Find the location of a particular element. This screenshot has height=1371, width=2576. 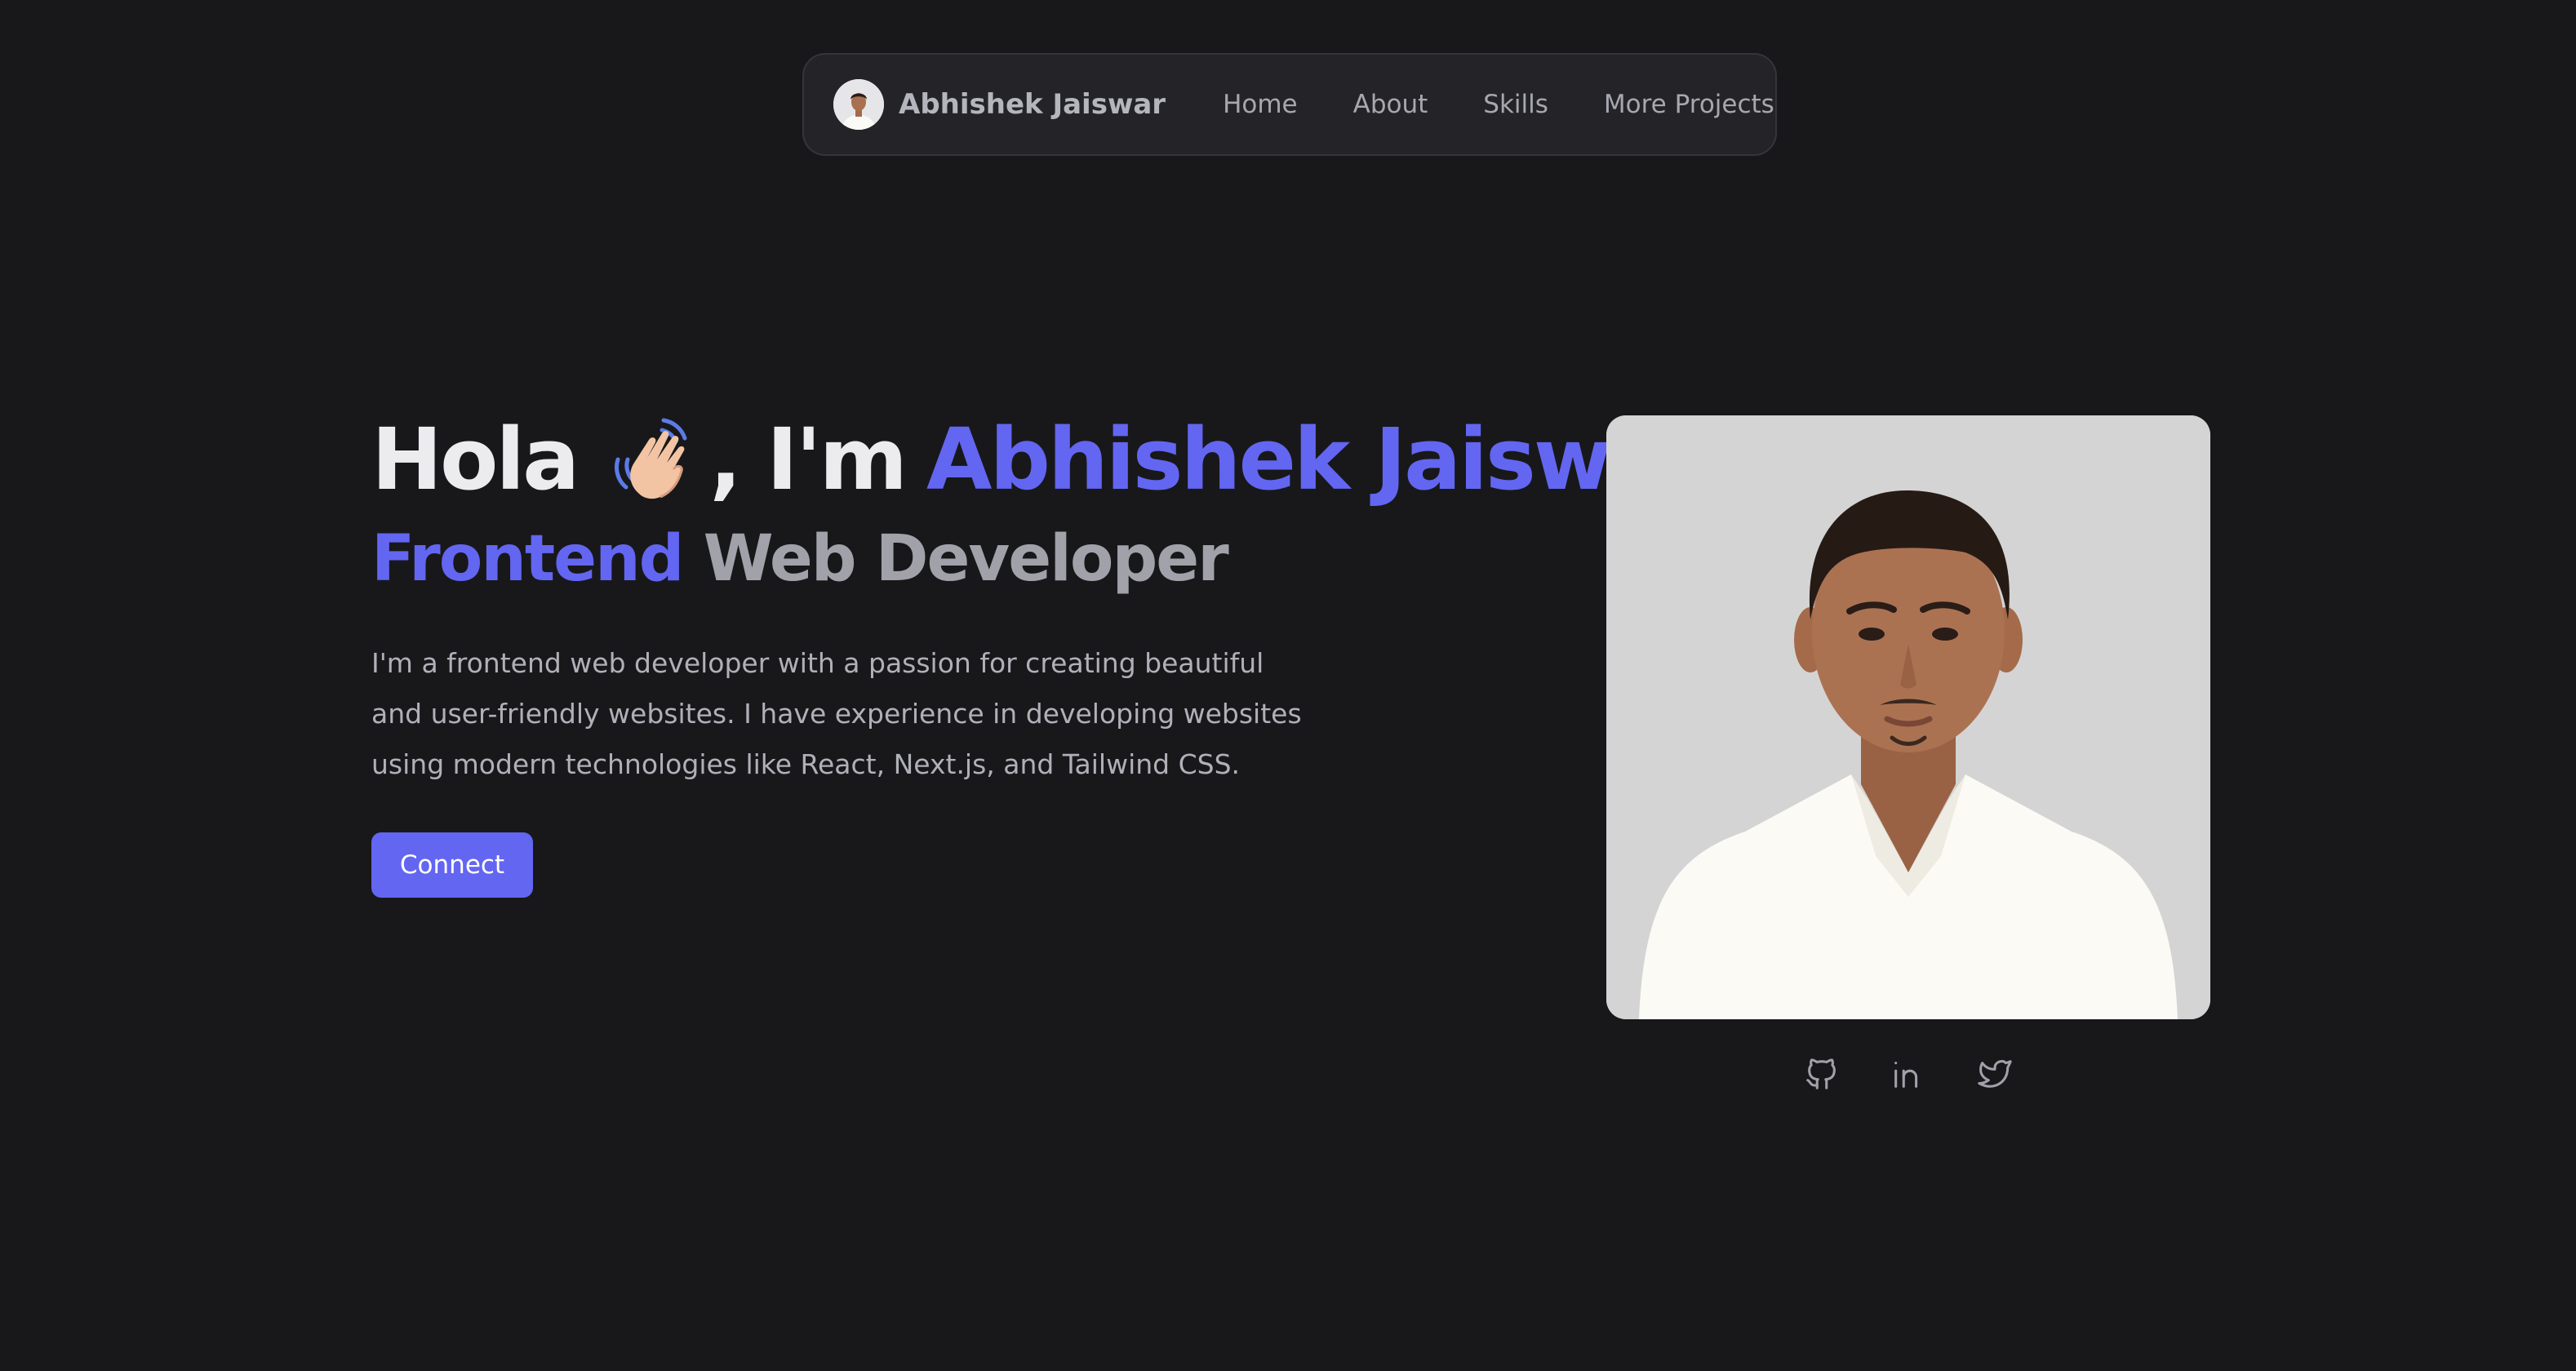

nav-link-about: About is located at coordinates (1391, 104).